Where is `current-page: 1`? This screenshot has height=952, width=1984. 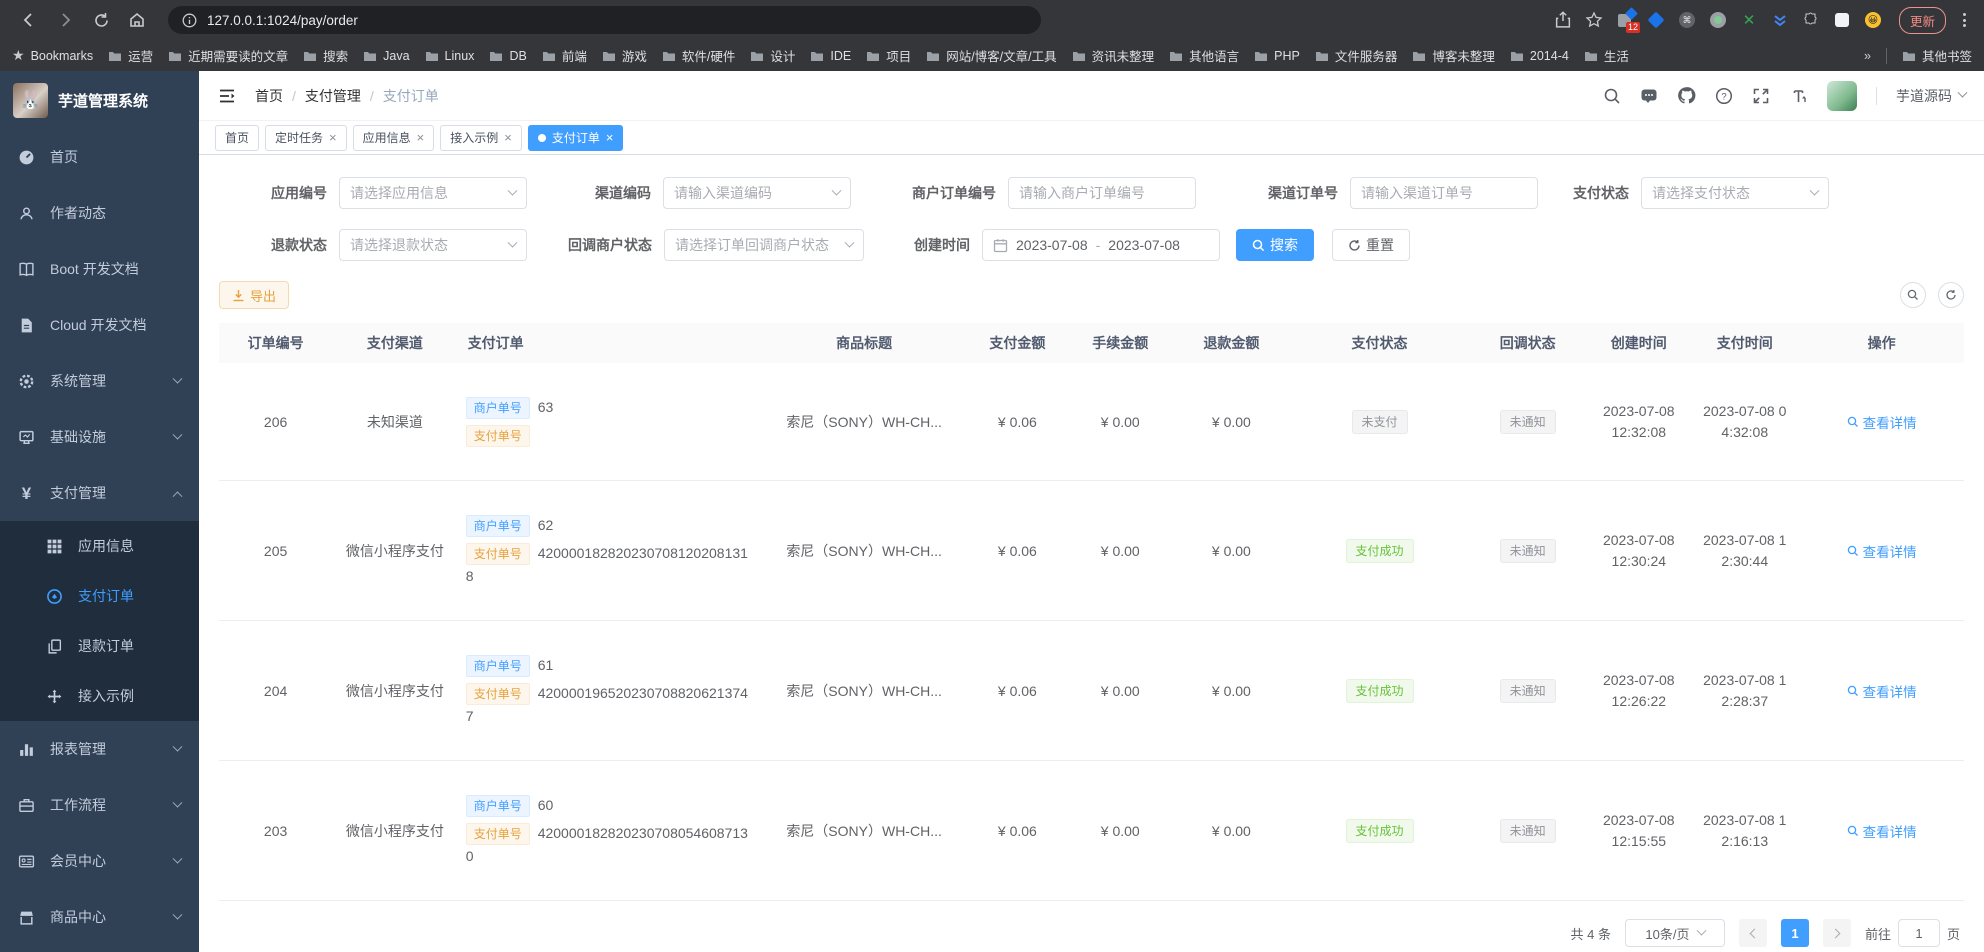
current-page: 1 is located at coordinates (1794, 933).